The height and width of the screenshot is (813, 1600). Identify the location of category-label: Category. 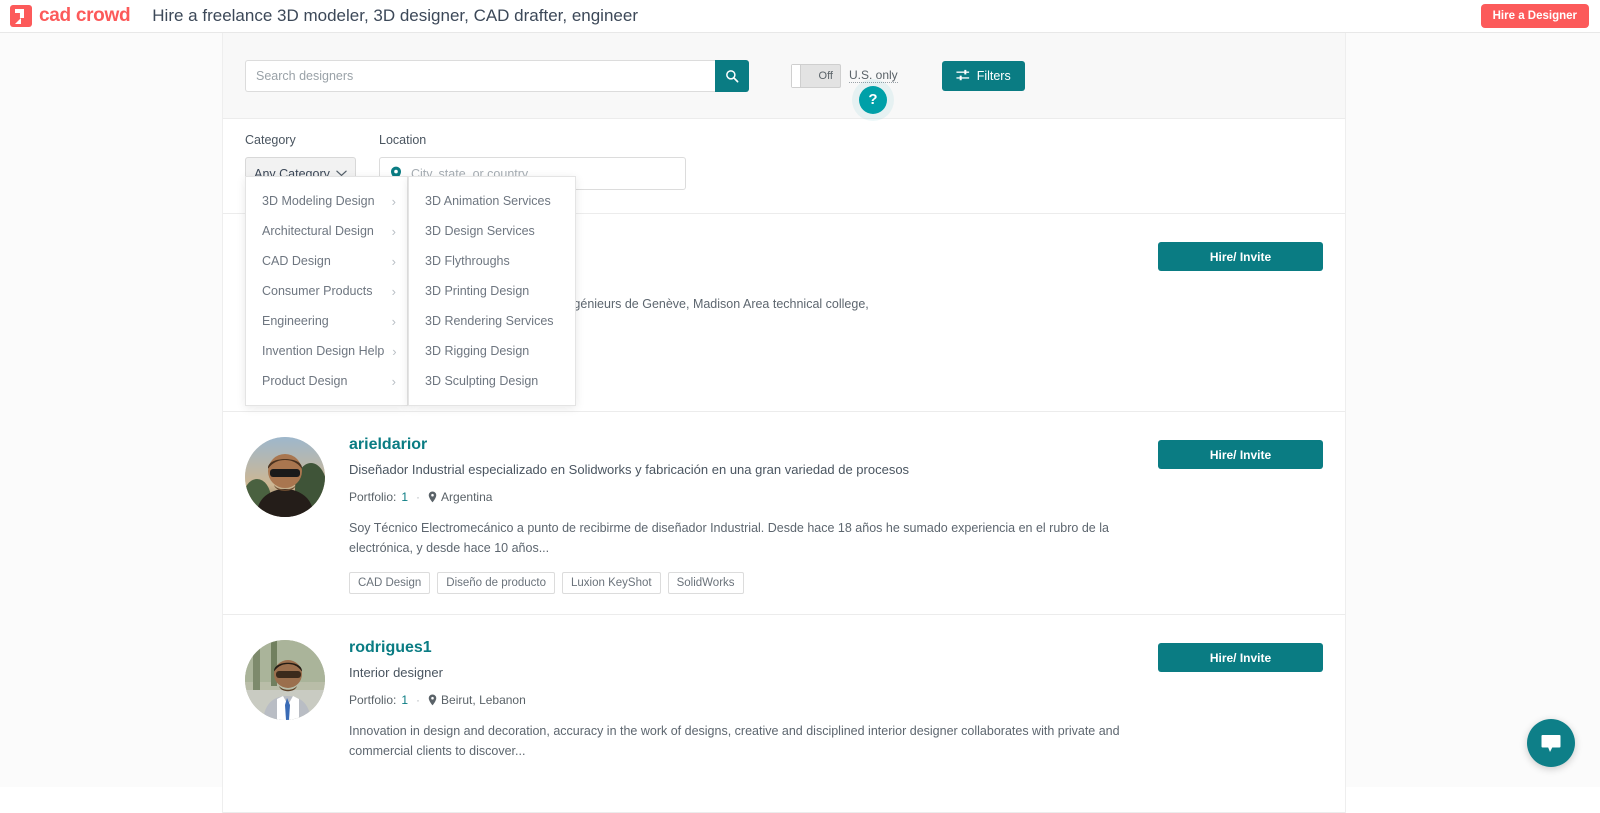
(300, 140).